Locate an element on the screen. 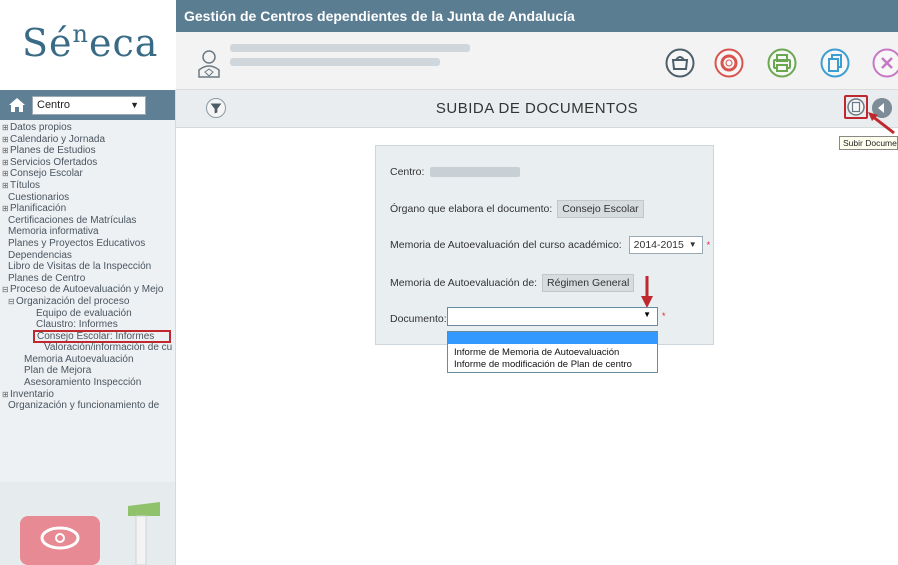  menu-item-valoracion: Valoración/información de cu is located at coordinates (87, 348).